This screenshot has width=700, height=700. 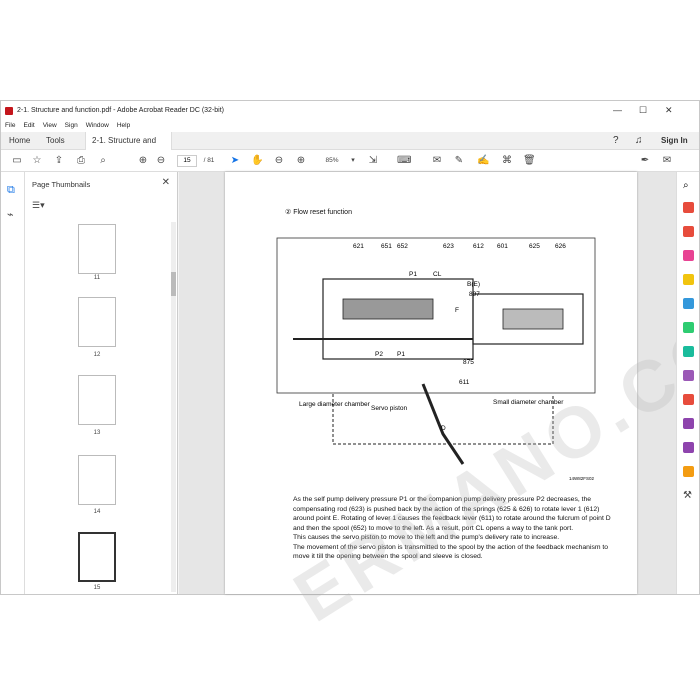 I want to click on scan-ocr-icon, so click(x=688, y=351).